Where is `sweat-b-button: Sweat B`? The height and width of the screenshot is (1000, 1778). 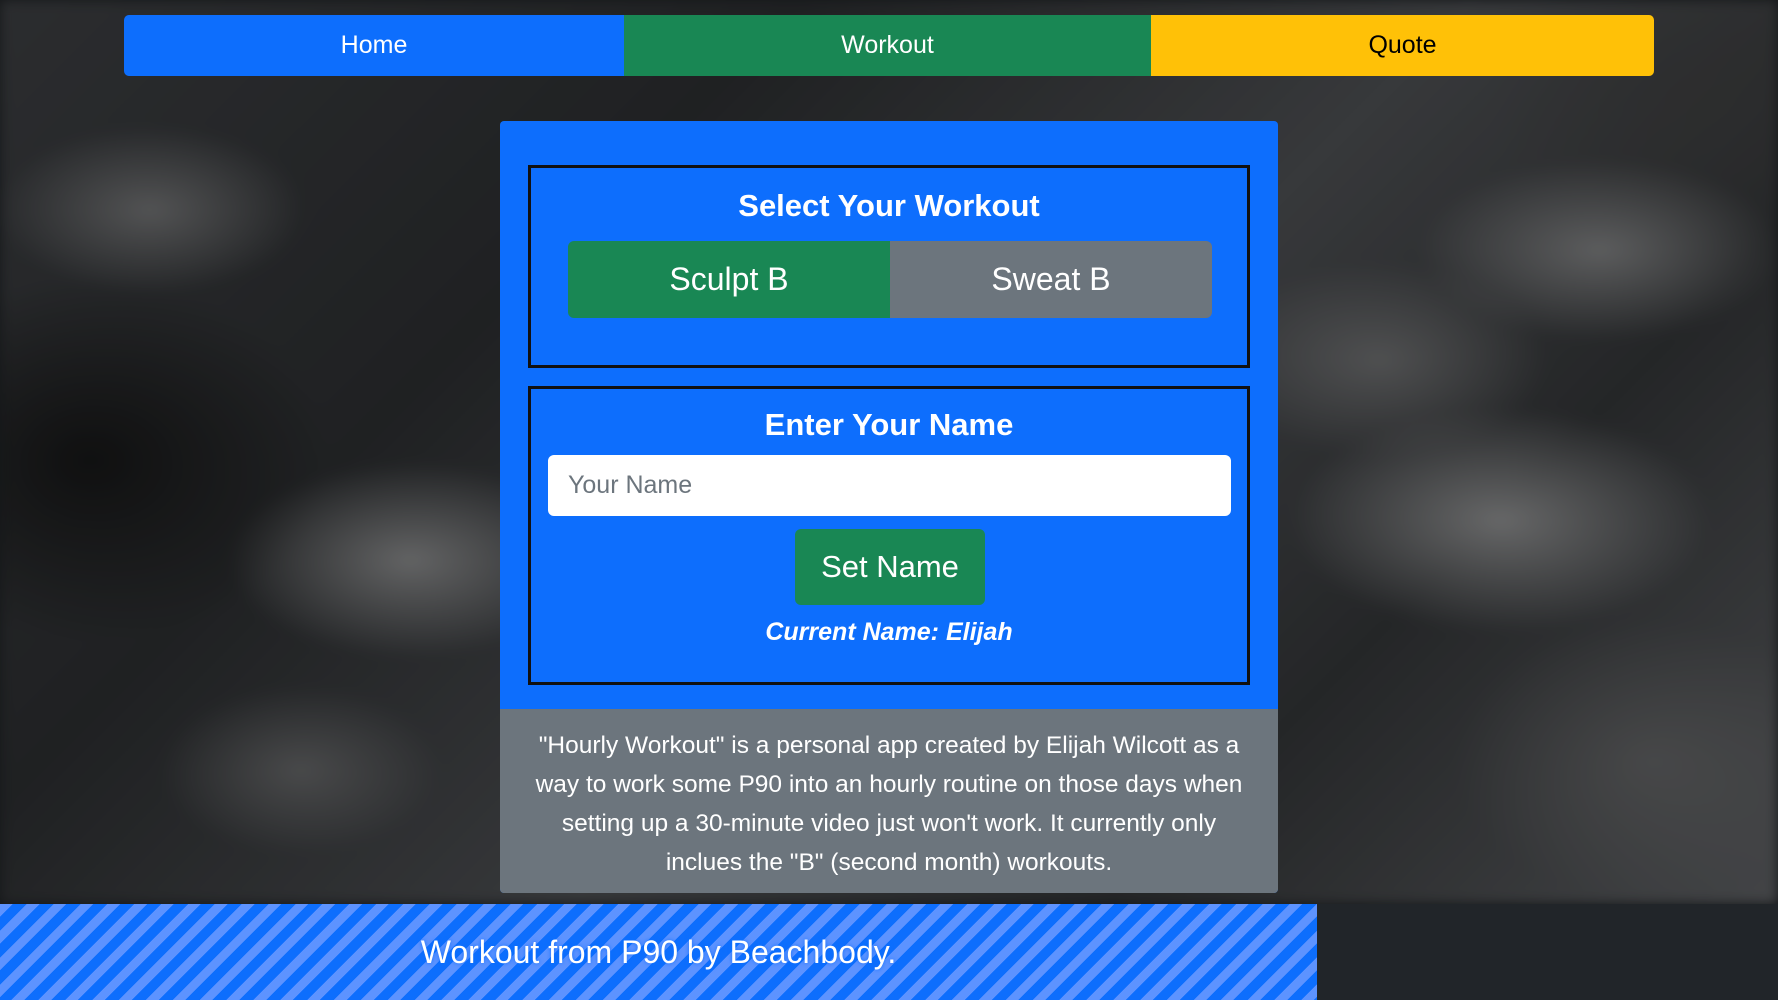 sweat-b-button: Sweat B is located at coordinates (1051, 279).